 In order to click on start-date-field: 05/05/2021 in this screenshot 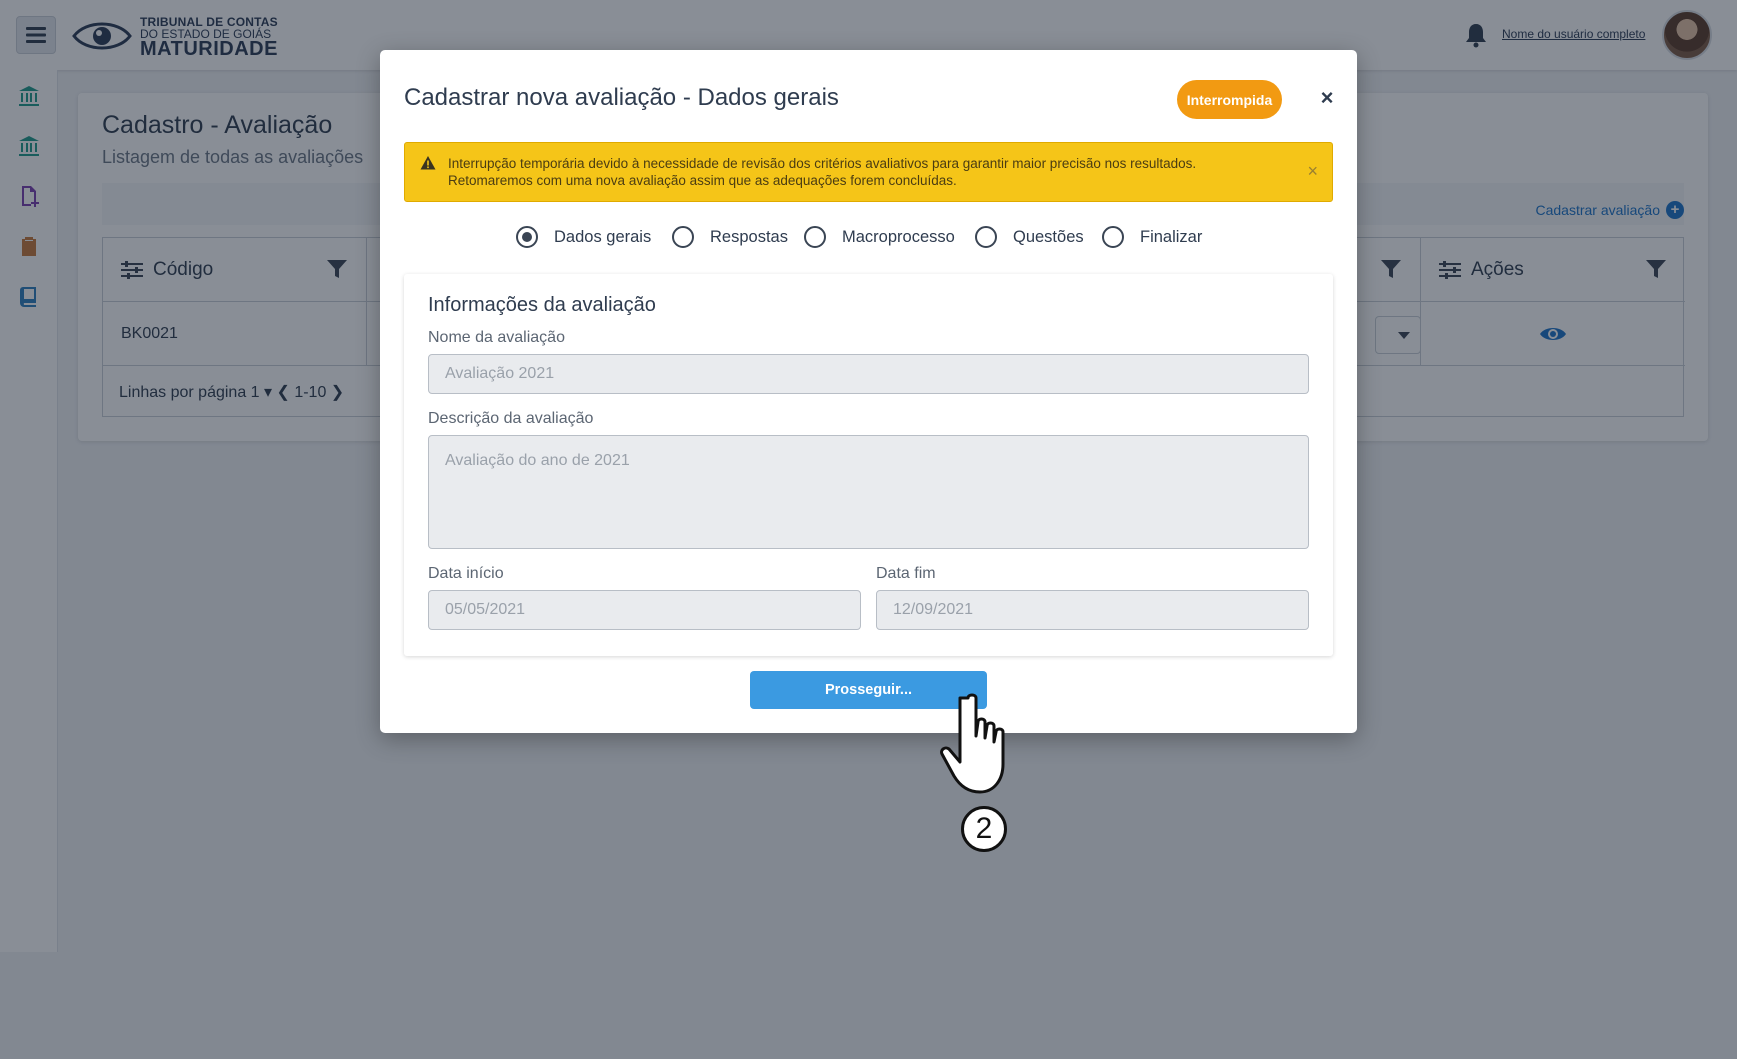, I will do `click(644, 610)`.